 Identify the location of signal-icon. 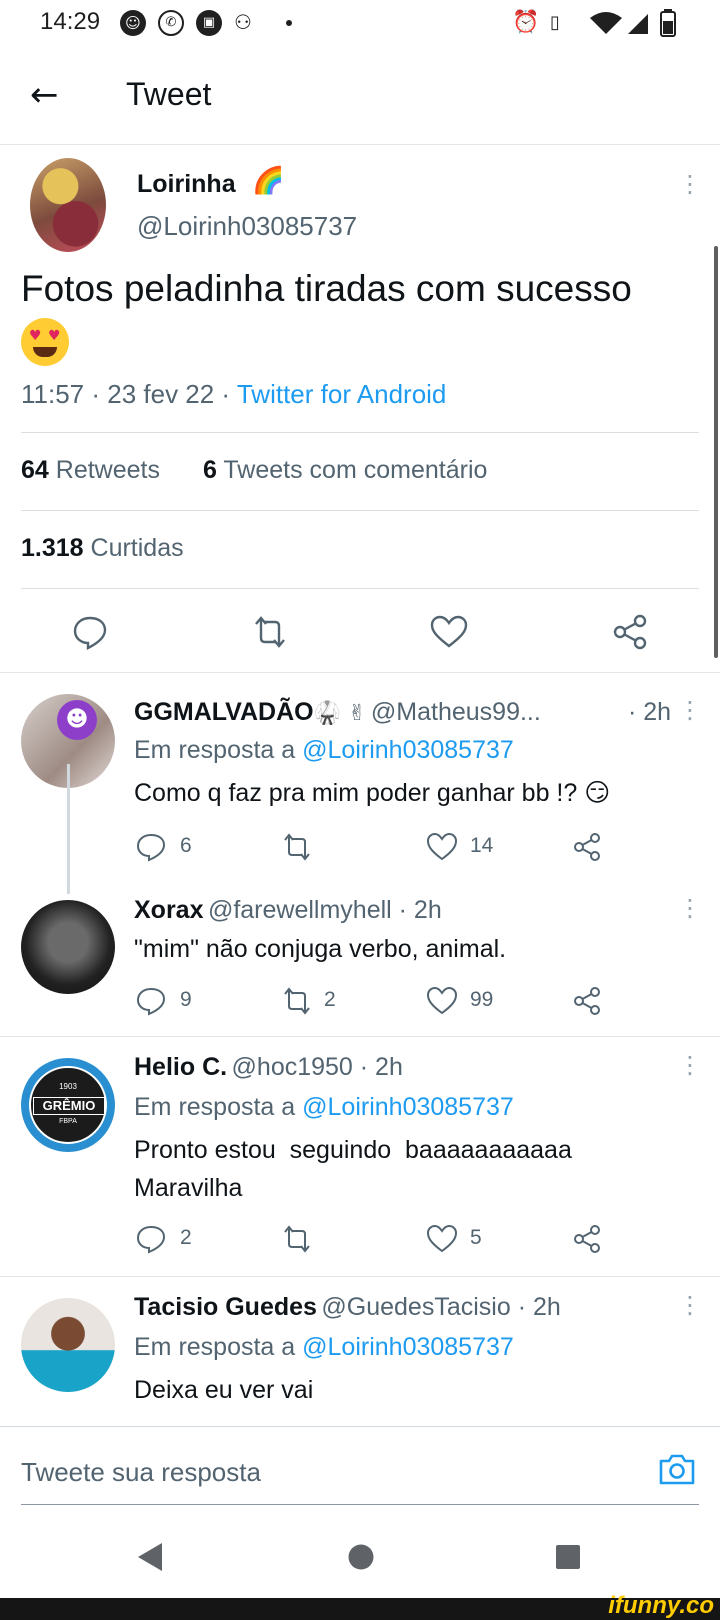
(638, 24).